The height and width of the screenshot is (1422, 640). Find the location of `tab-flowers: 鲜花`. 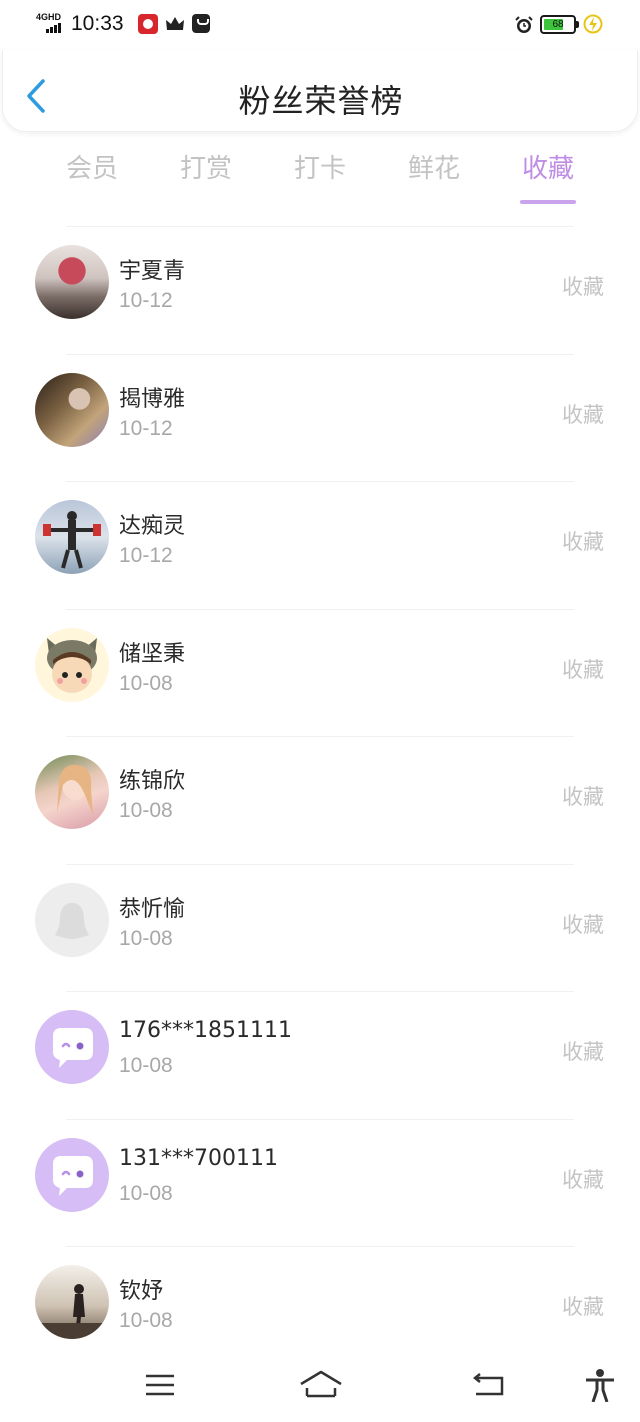

tab-flowers: 鲜花 is located at coordinates (434, 166).